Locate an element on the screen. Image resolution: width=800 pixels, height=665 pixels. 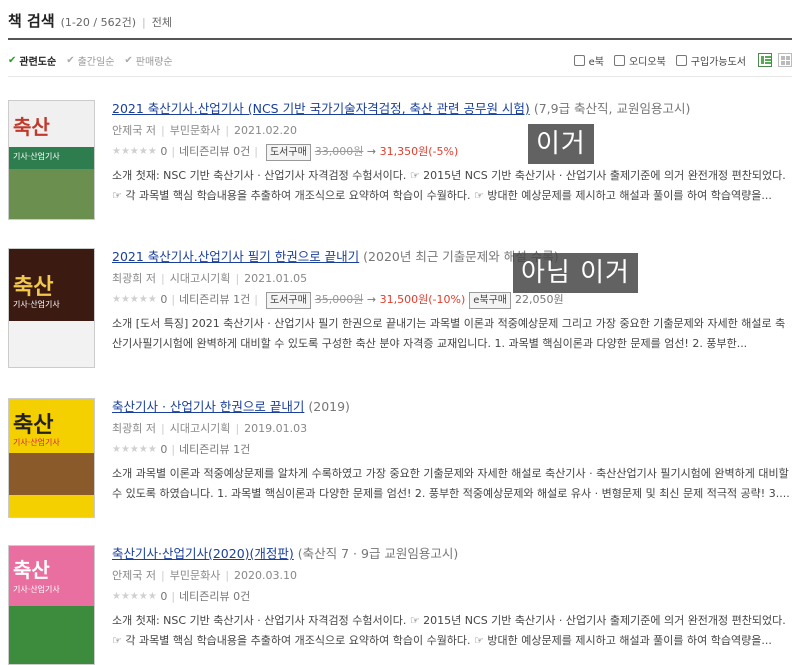
sort-date-label: 출간일순 is located at coordinates (96, 62).